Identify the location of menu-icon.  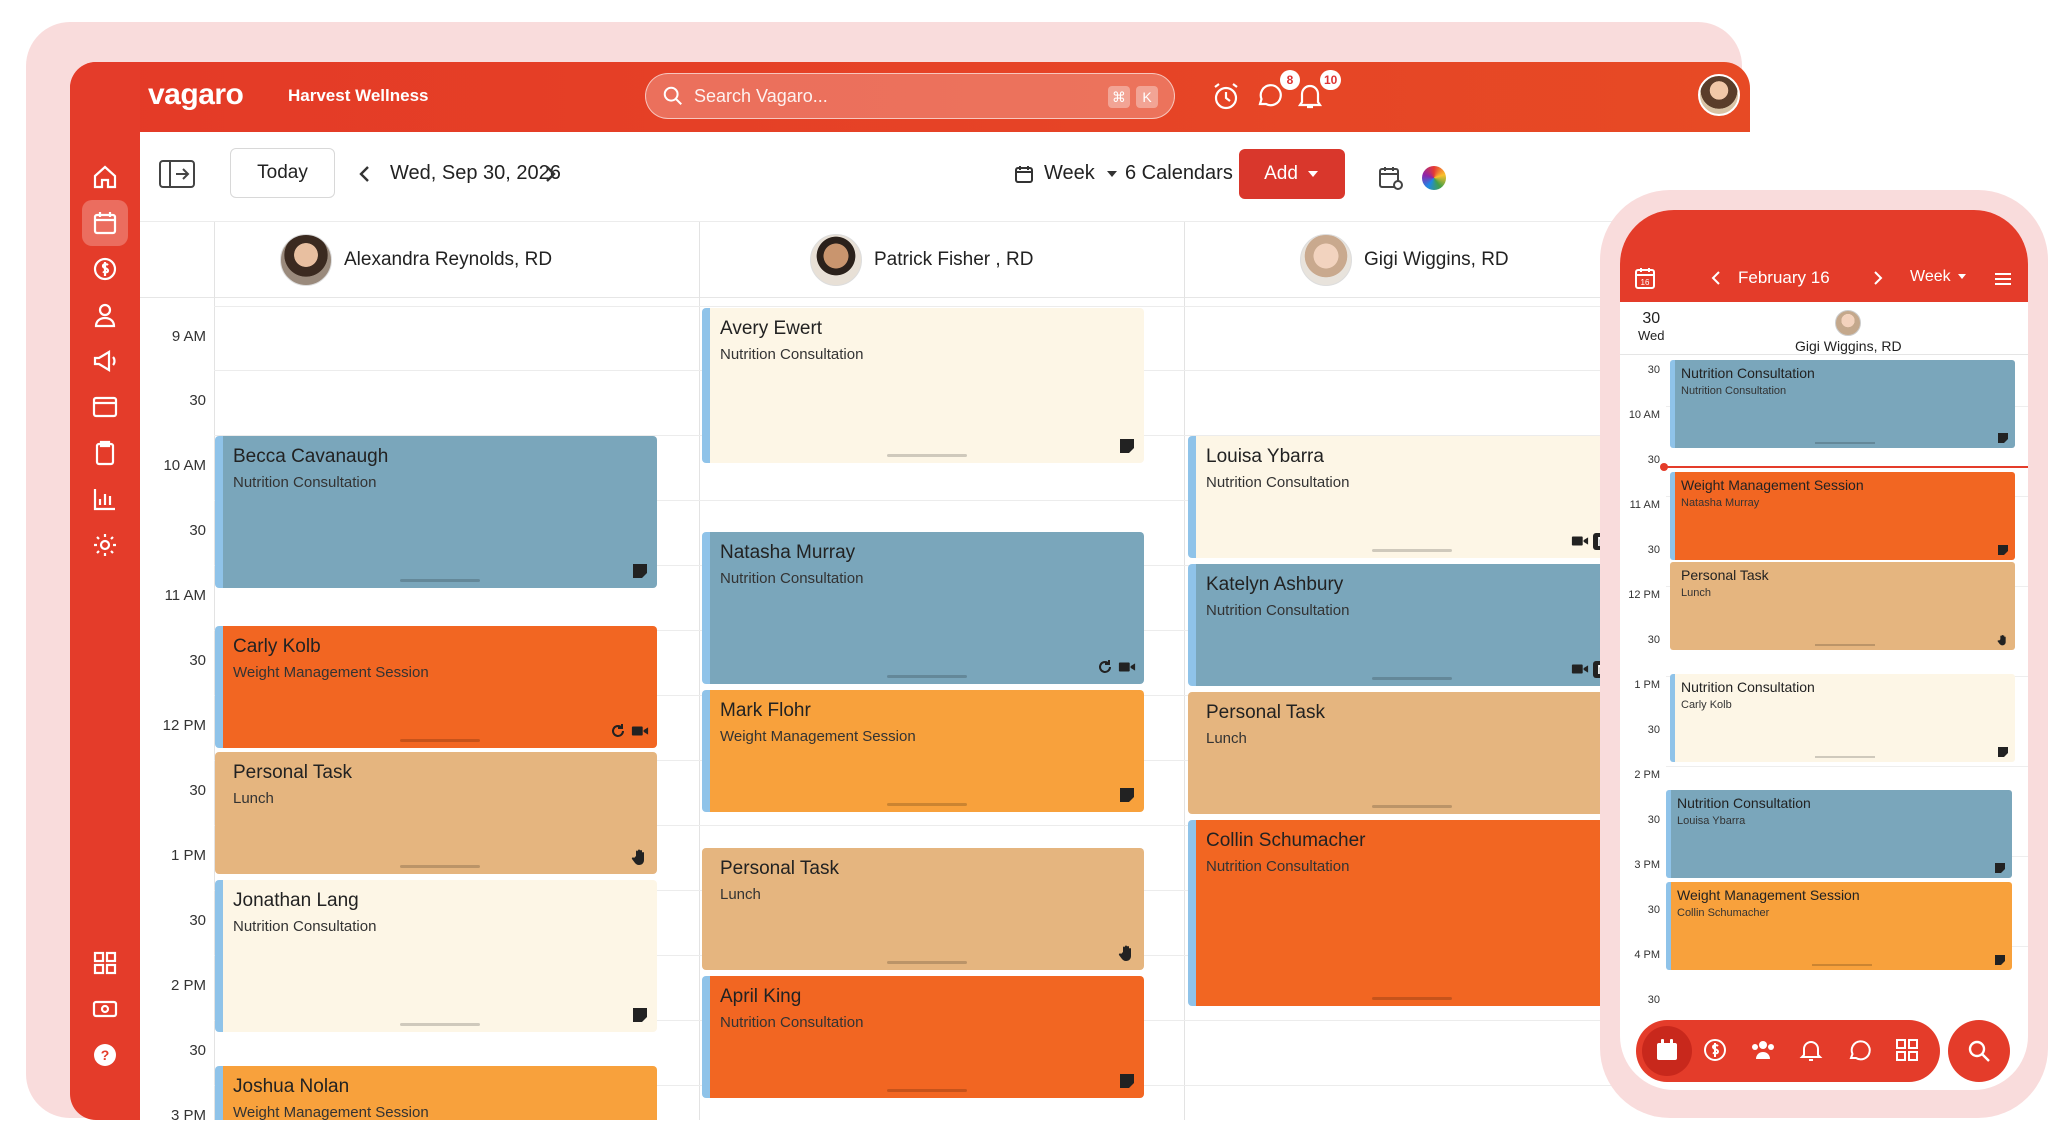
(2003, 279).